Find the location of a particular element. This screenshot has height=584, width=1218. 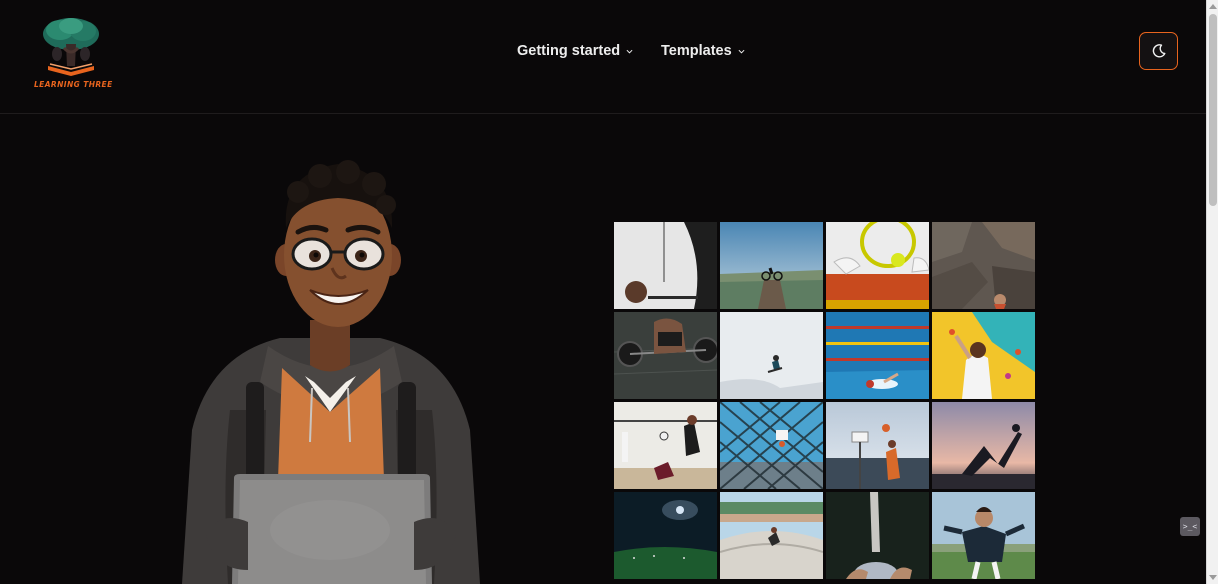

volleyball-photo is located at coordinates (665, 445).